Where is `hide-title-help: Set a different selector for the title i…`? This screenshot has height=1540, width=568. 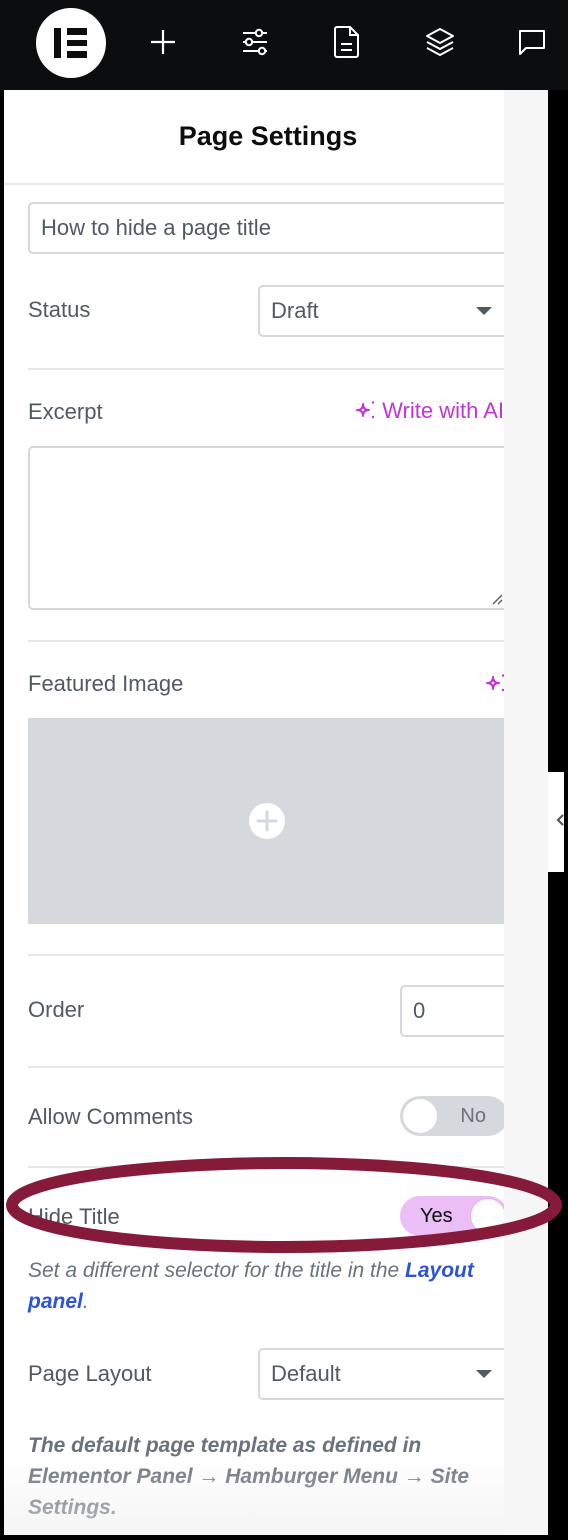
hide-title-help: Set a different selector for the title i… is located at coordinates (266, 1286).